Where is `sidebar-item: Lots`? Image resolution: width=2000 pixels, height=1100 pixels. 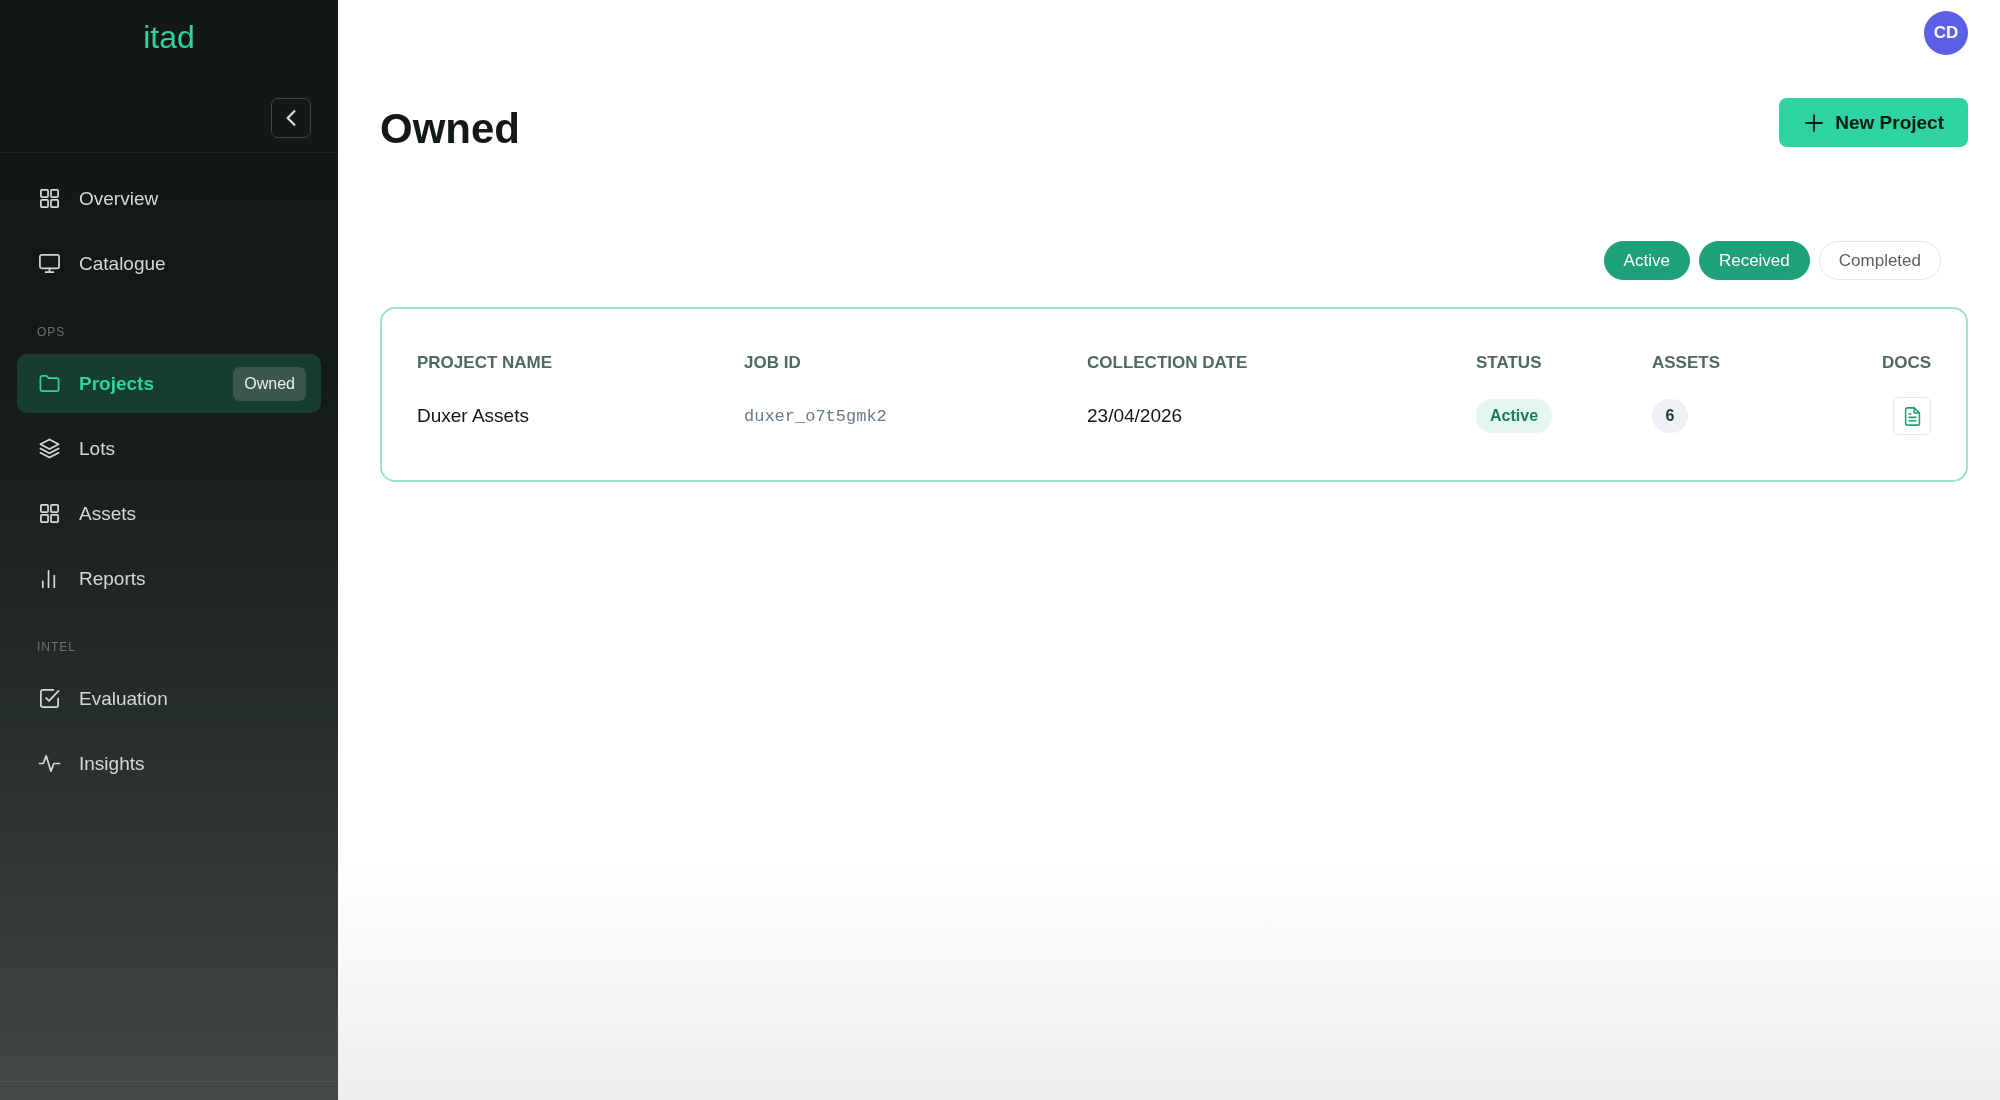 sidebar-item: Lots is located at coordinates (169, 448).